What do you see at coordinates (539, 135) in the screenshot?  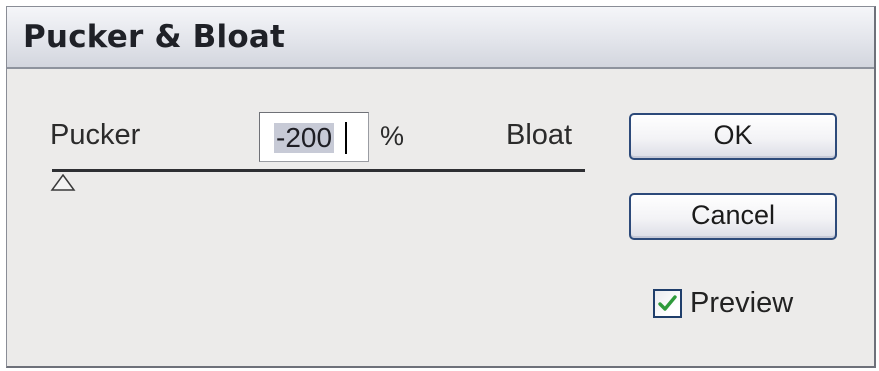 I see `bloat-label: Bloat` at bounding box center [539, 135].